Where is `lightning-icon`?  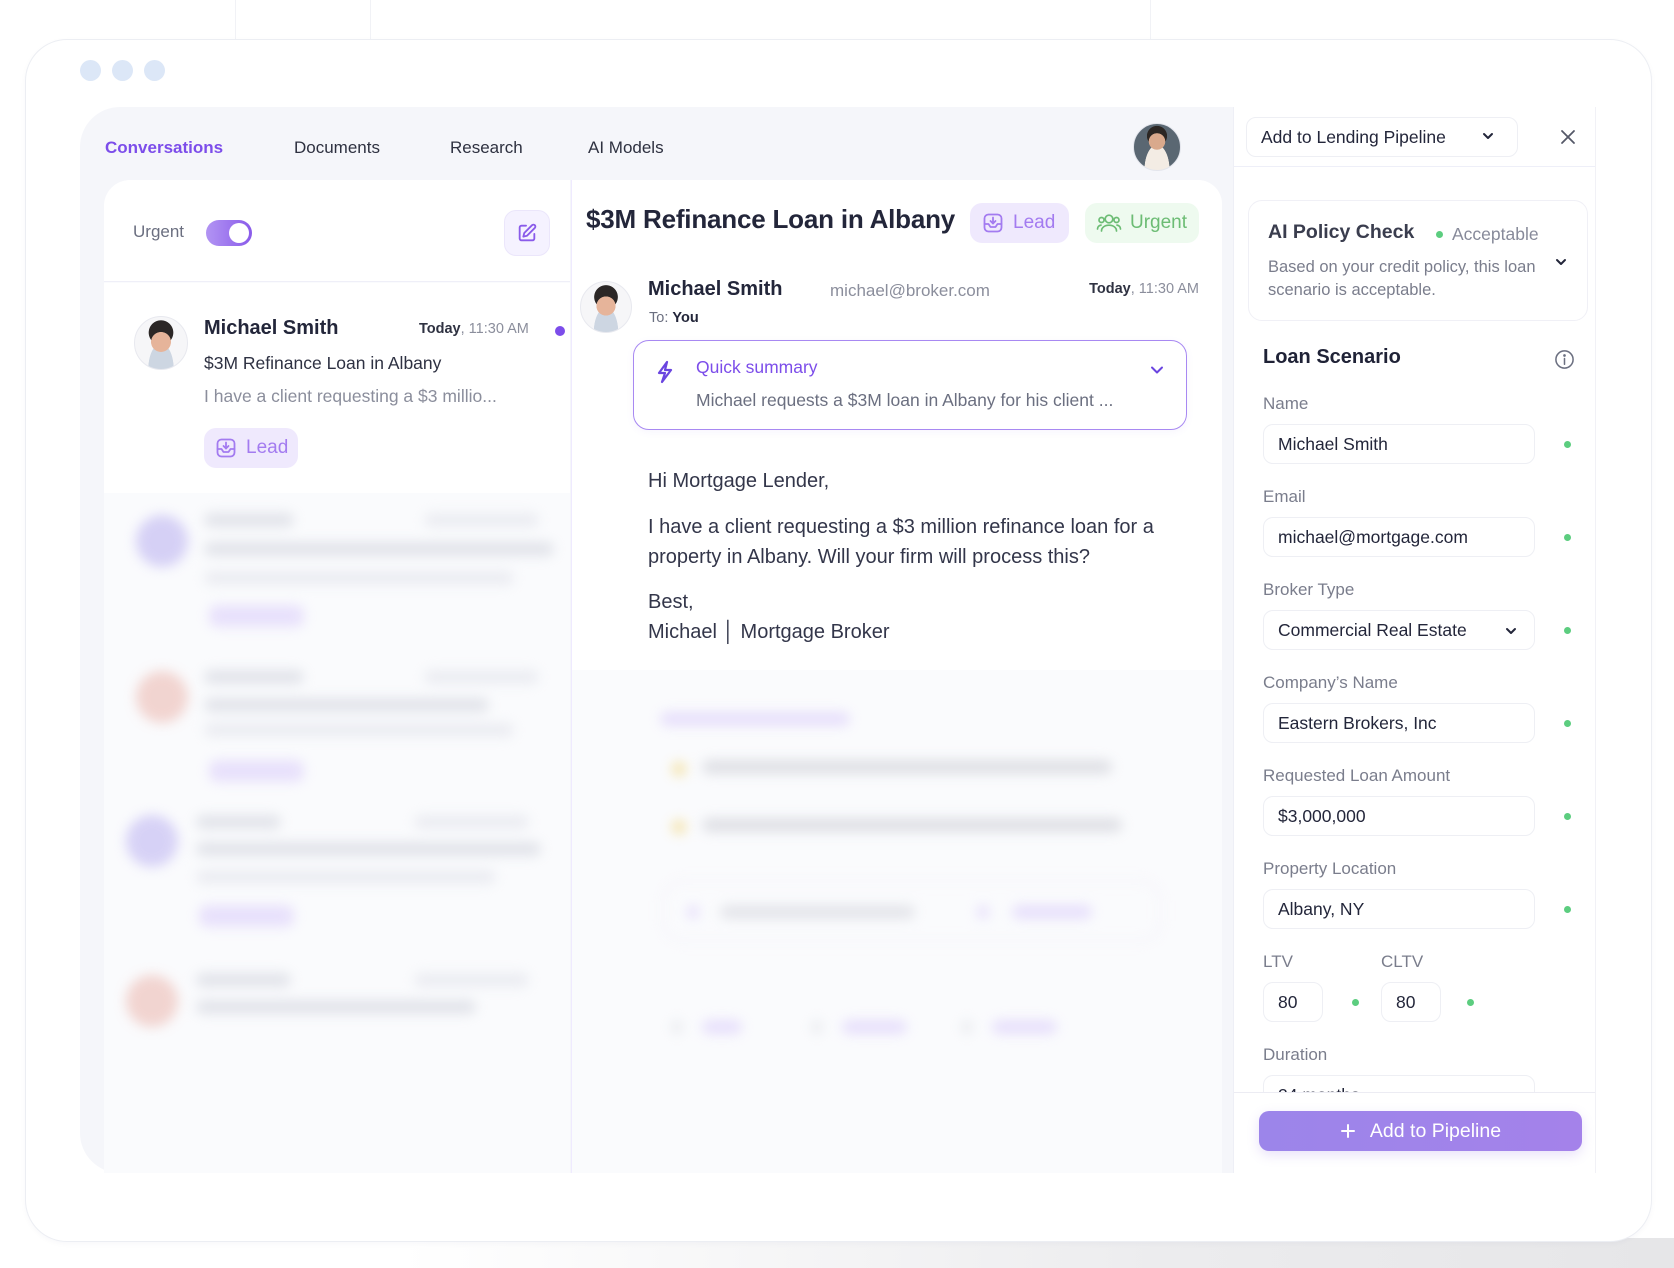 lightning-icon is located at coordinates (665, 372).